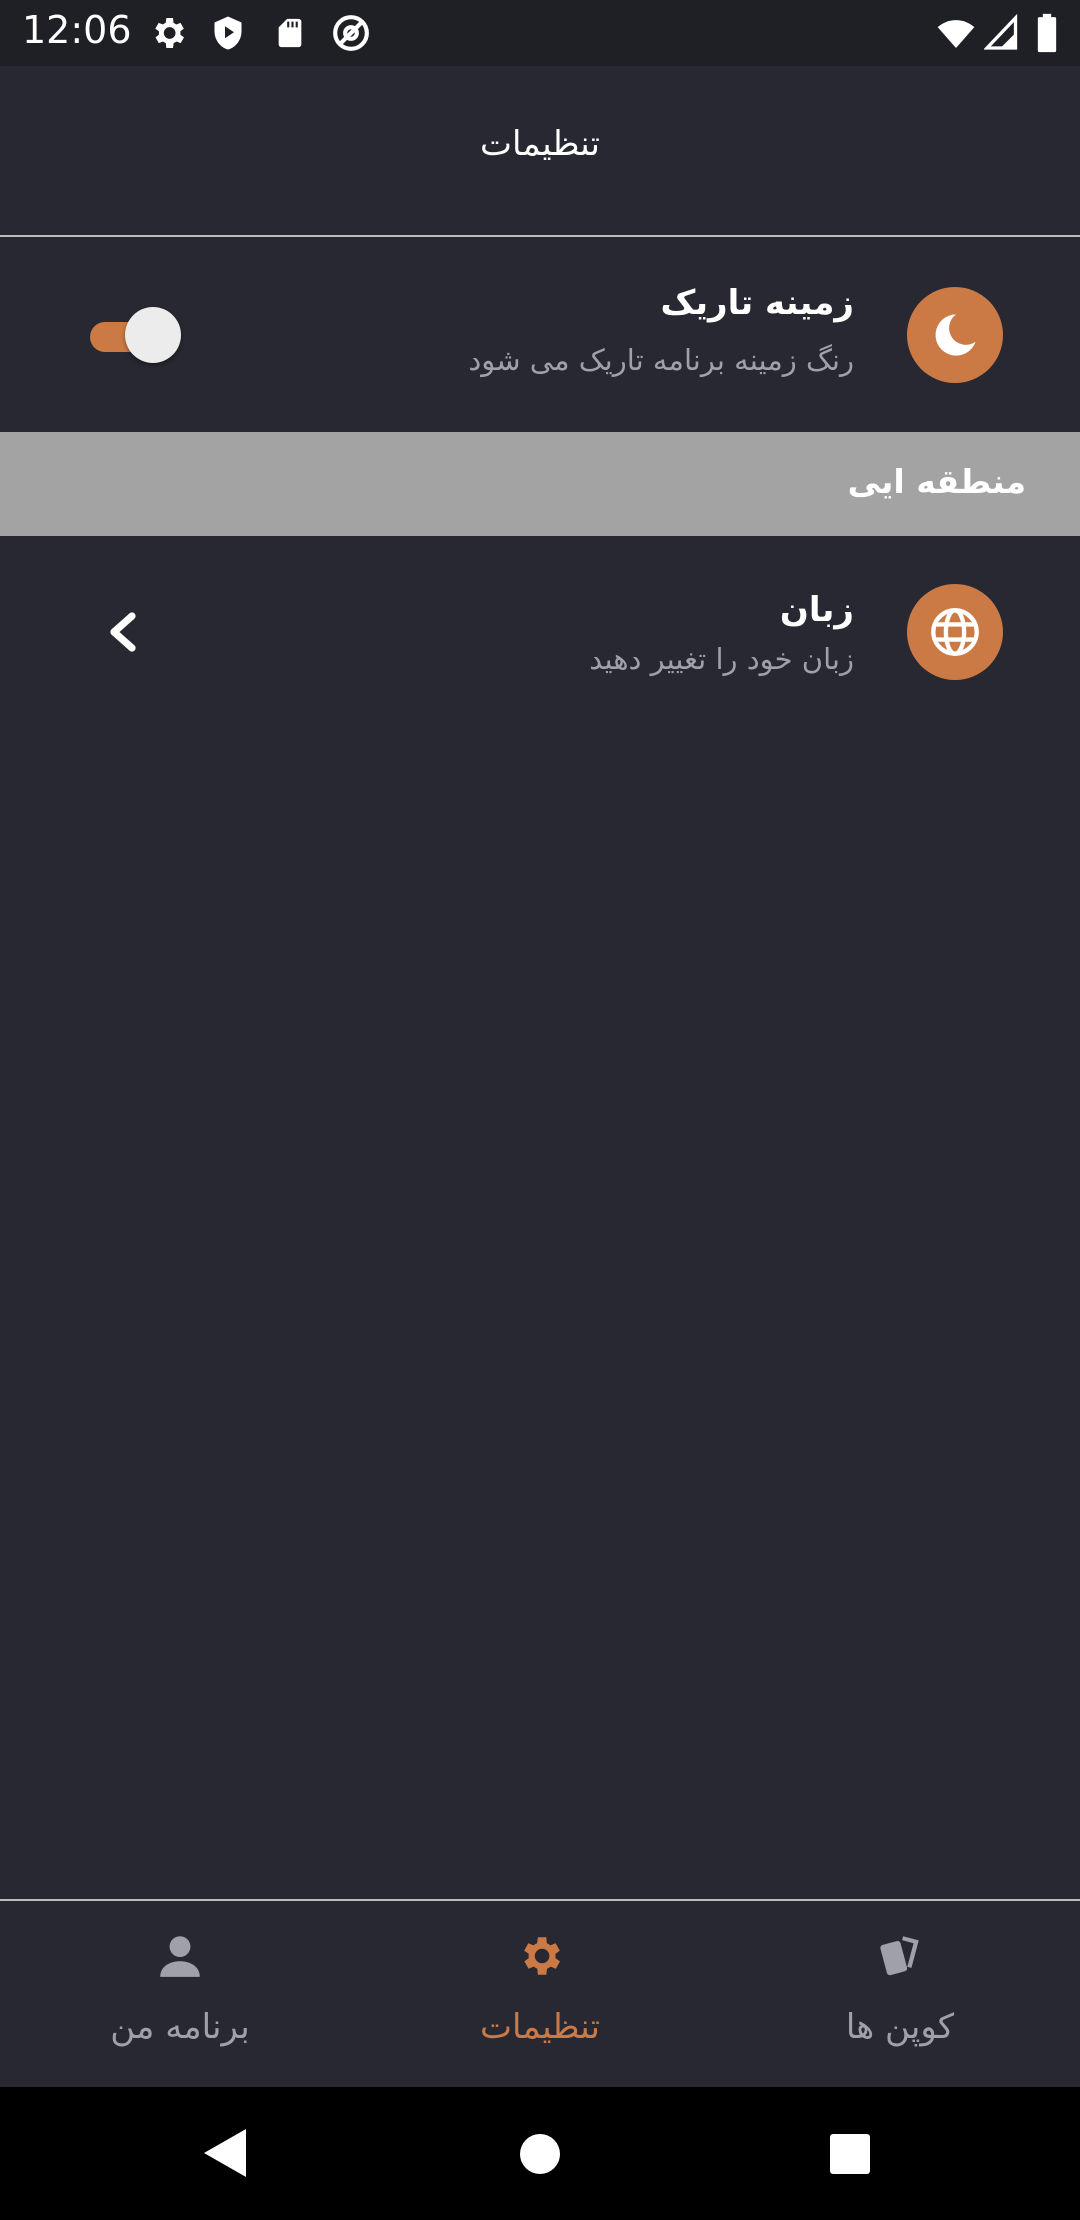 This screenshot has height=2220, width=1080. What do you see at coordinates (661, 360) in the screenshot?
I see `dark-mode-subtitle: رنگ زمینه برنامه تاریک می شود` at bounding box center [661, 360].